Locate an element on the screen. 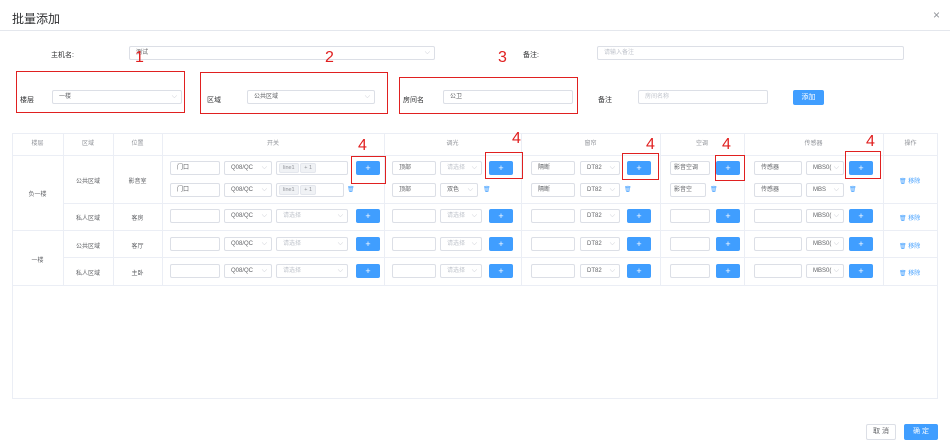  remark-input: 请输入备注 is located at coordinates (750, 53).